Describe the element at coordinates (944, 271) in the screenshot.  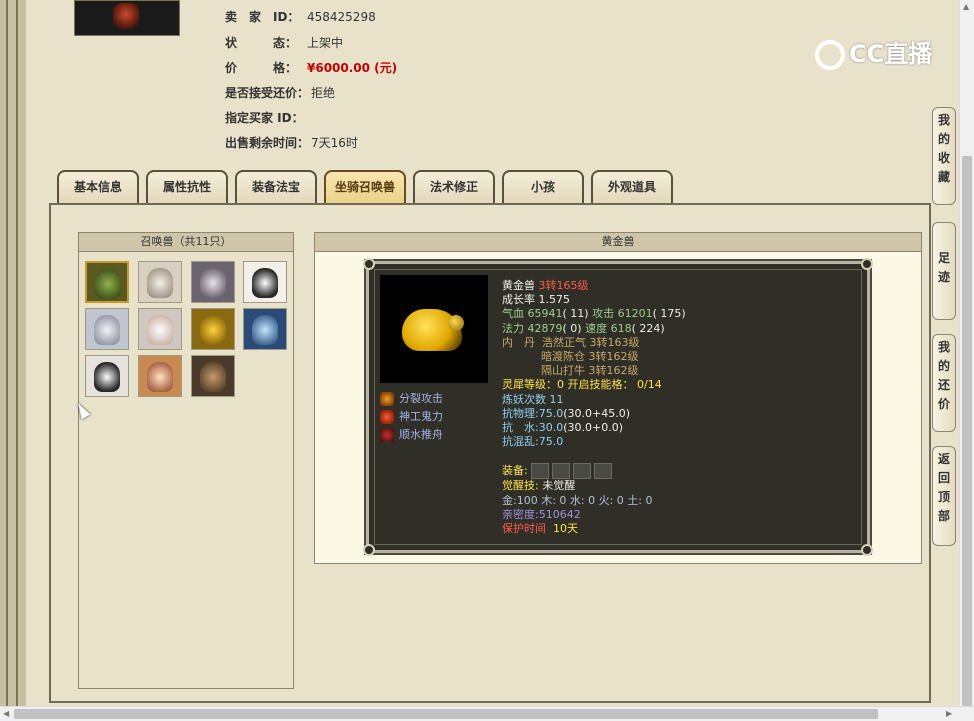
I see `footprint-button: 足迹` at that location.